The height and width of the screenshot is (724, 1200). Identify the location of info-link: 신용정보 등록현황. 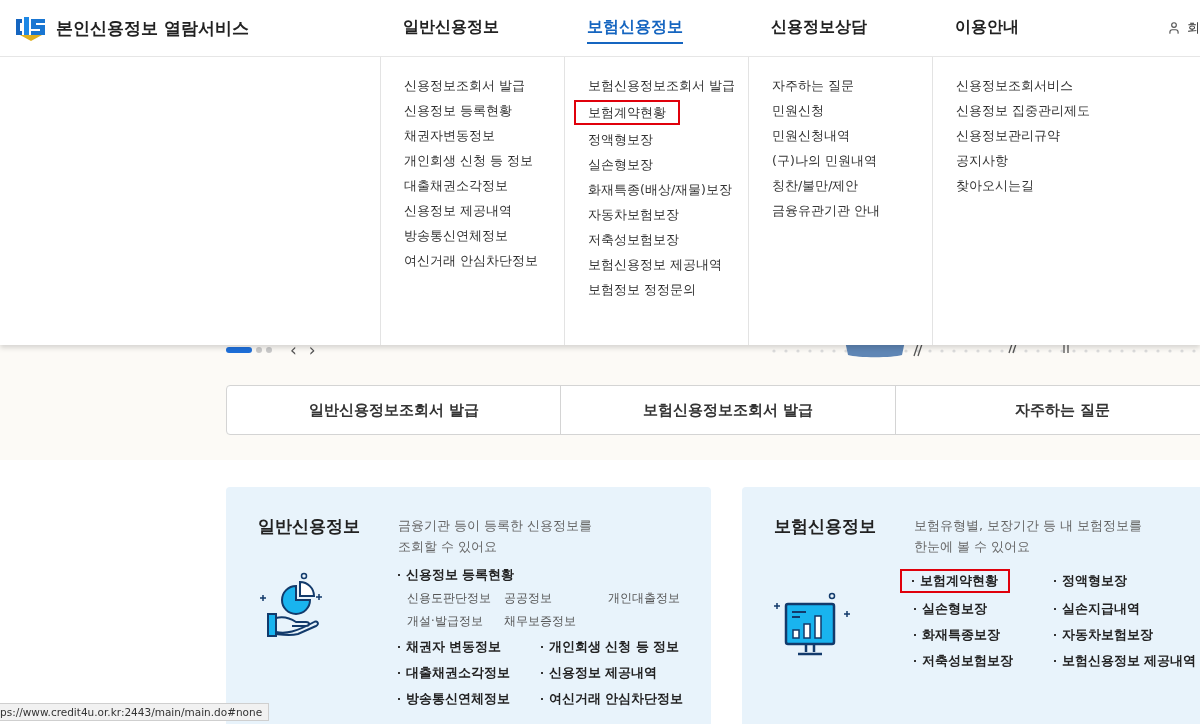
(554, 575).